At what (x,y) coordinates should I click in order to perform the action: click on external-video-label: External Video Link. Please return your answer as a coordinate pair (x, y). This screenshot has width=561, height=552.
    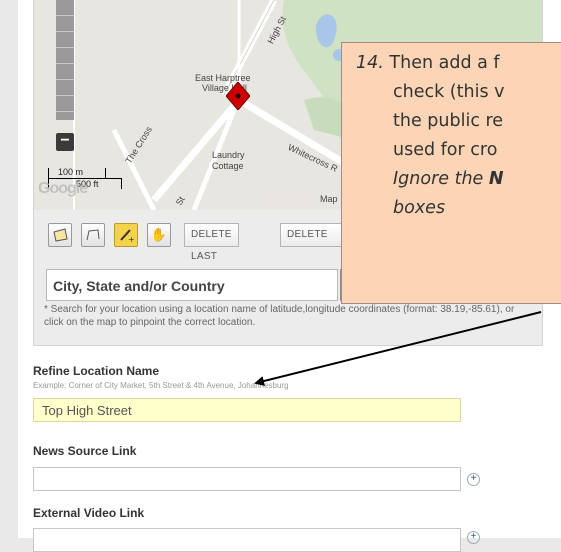
    Looking at the image, I should click on (89, 513).